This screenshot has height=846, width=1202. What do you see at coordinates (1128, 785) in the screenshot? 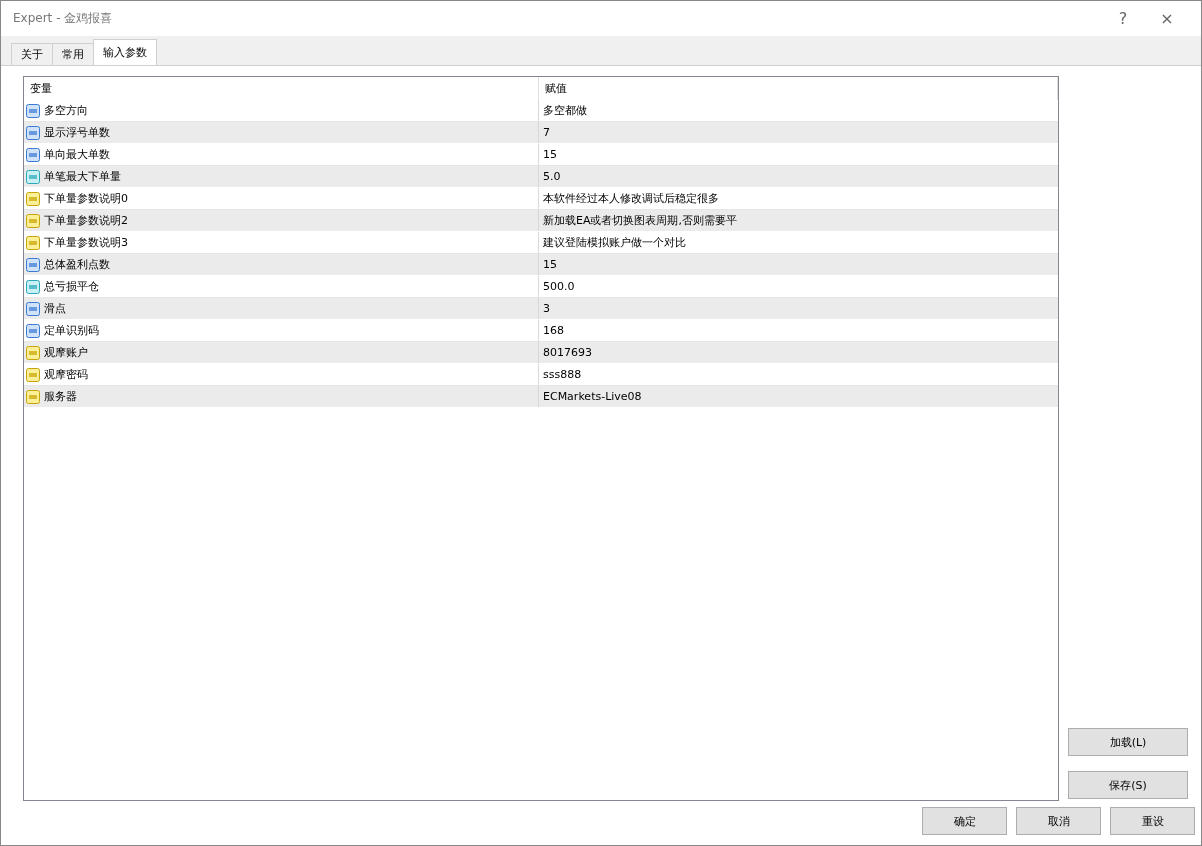
I see `save-button: 保存(S)` at bounding box center [1128, 785].